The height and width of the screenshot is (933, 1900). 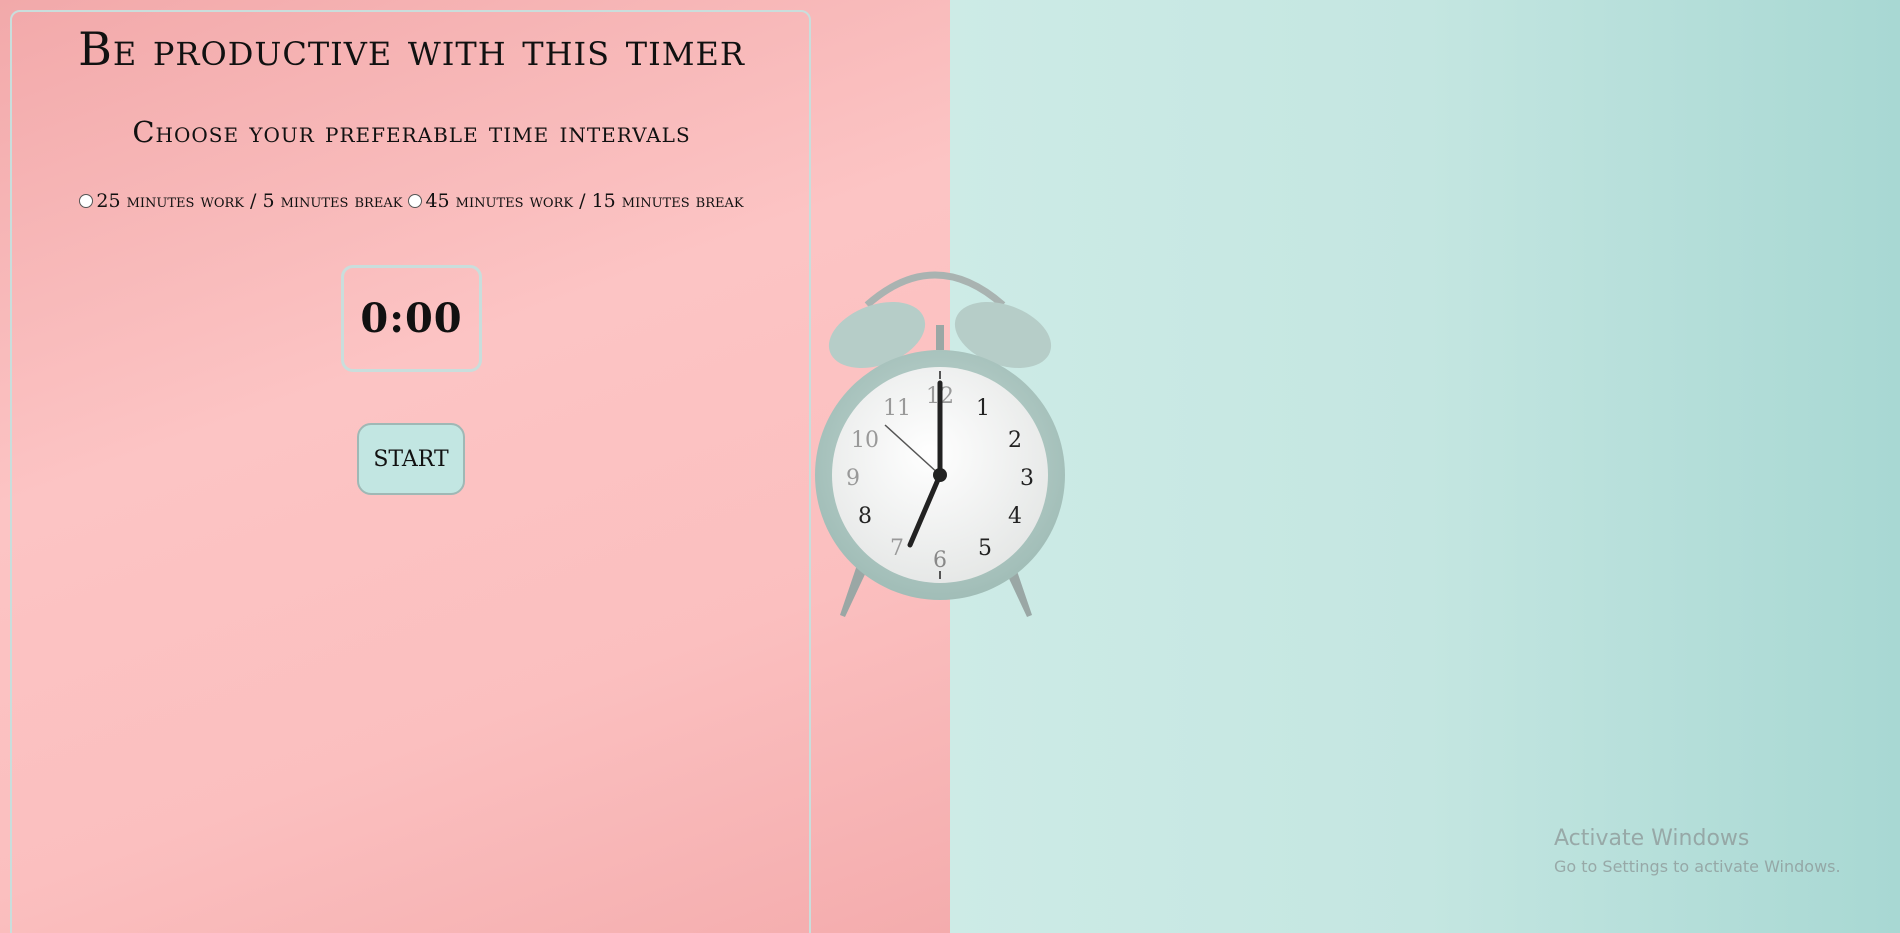 I want to click on clock-number-7: 7, so click(x=897, y=548).